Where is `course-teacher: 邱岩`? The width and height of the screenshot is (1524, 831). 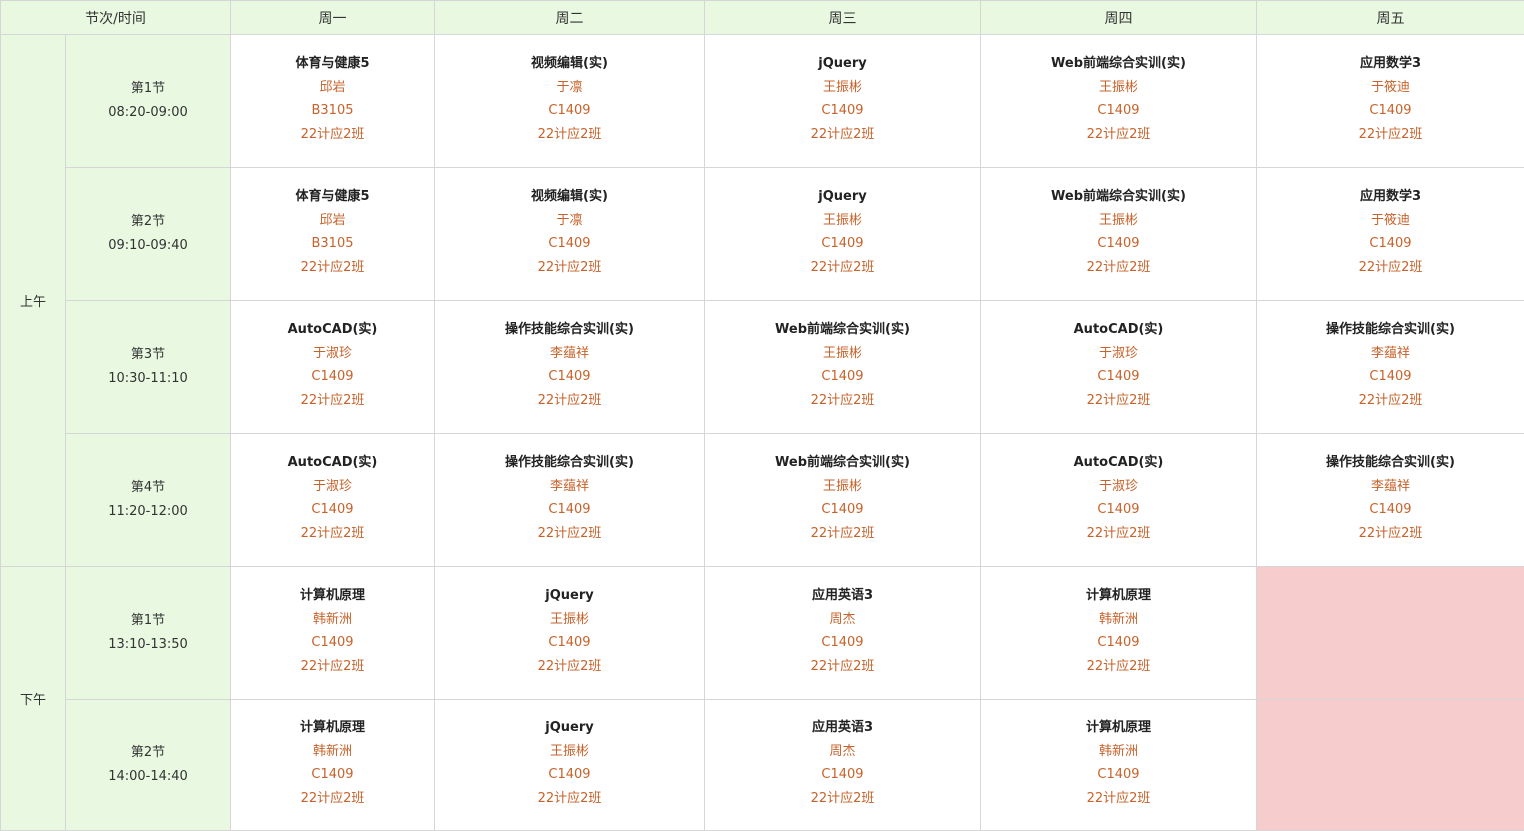 course-teacher: 邱岩 is located at coordinates (332, 88).